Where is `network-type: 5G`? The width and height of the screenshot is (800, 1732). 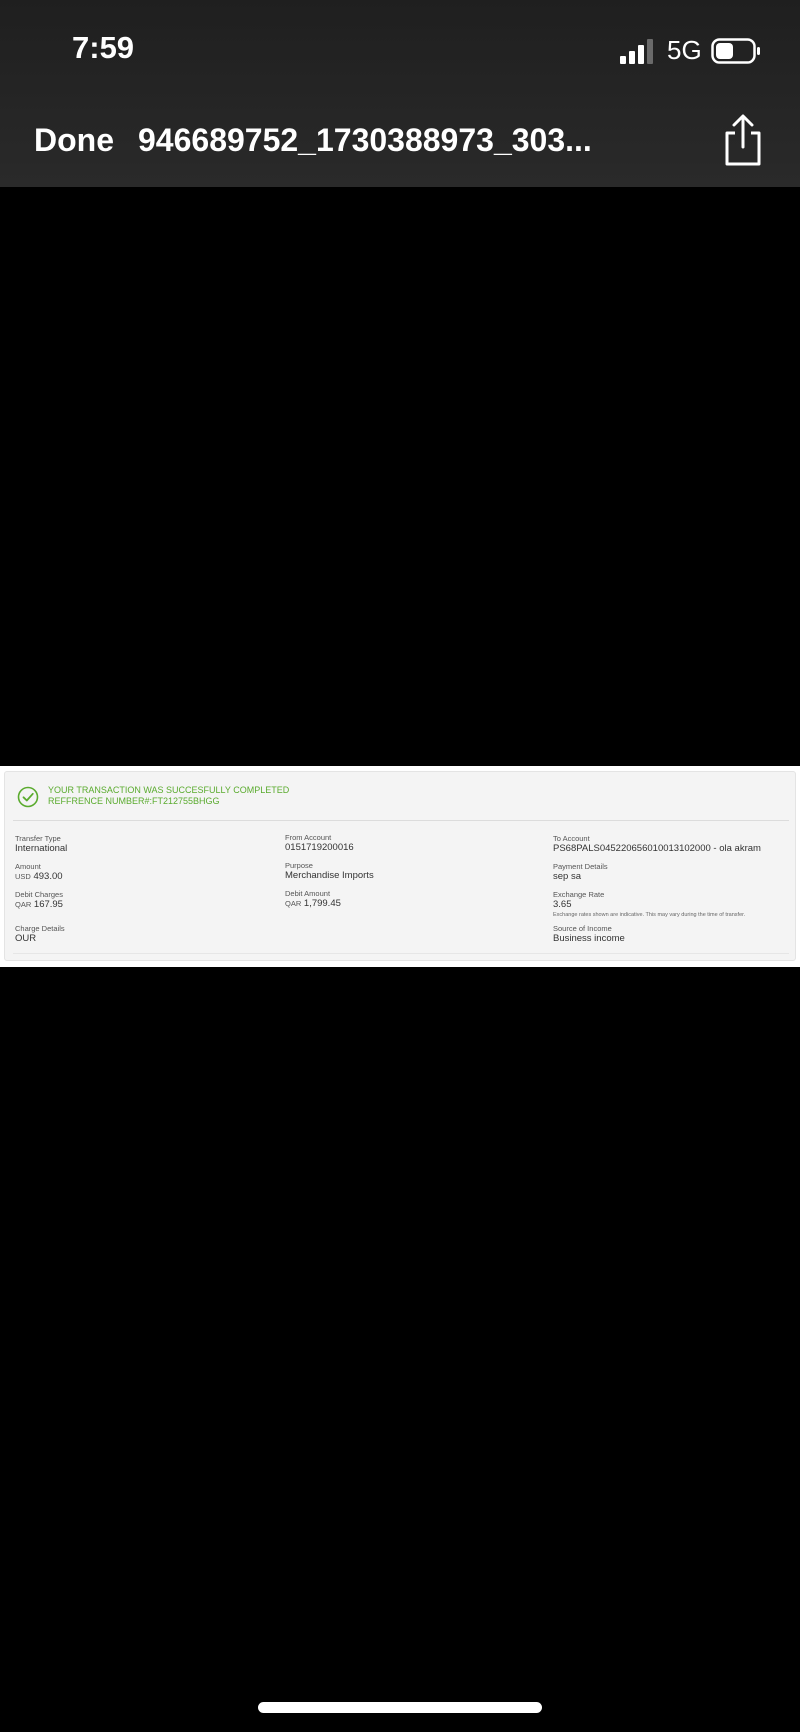
network-type: 5G is located at coordinates (684, 50).